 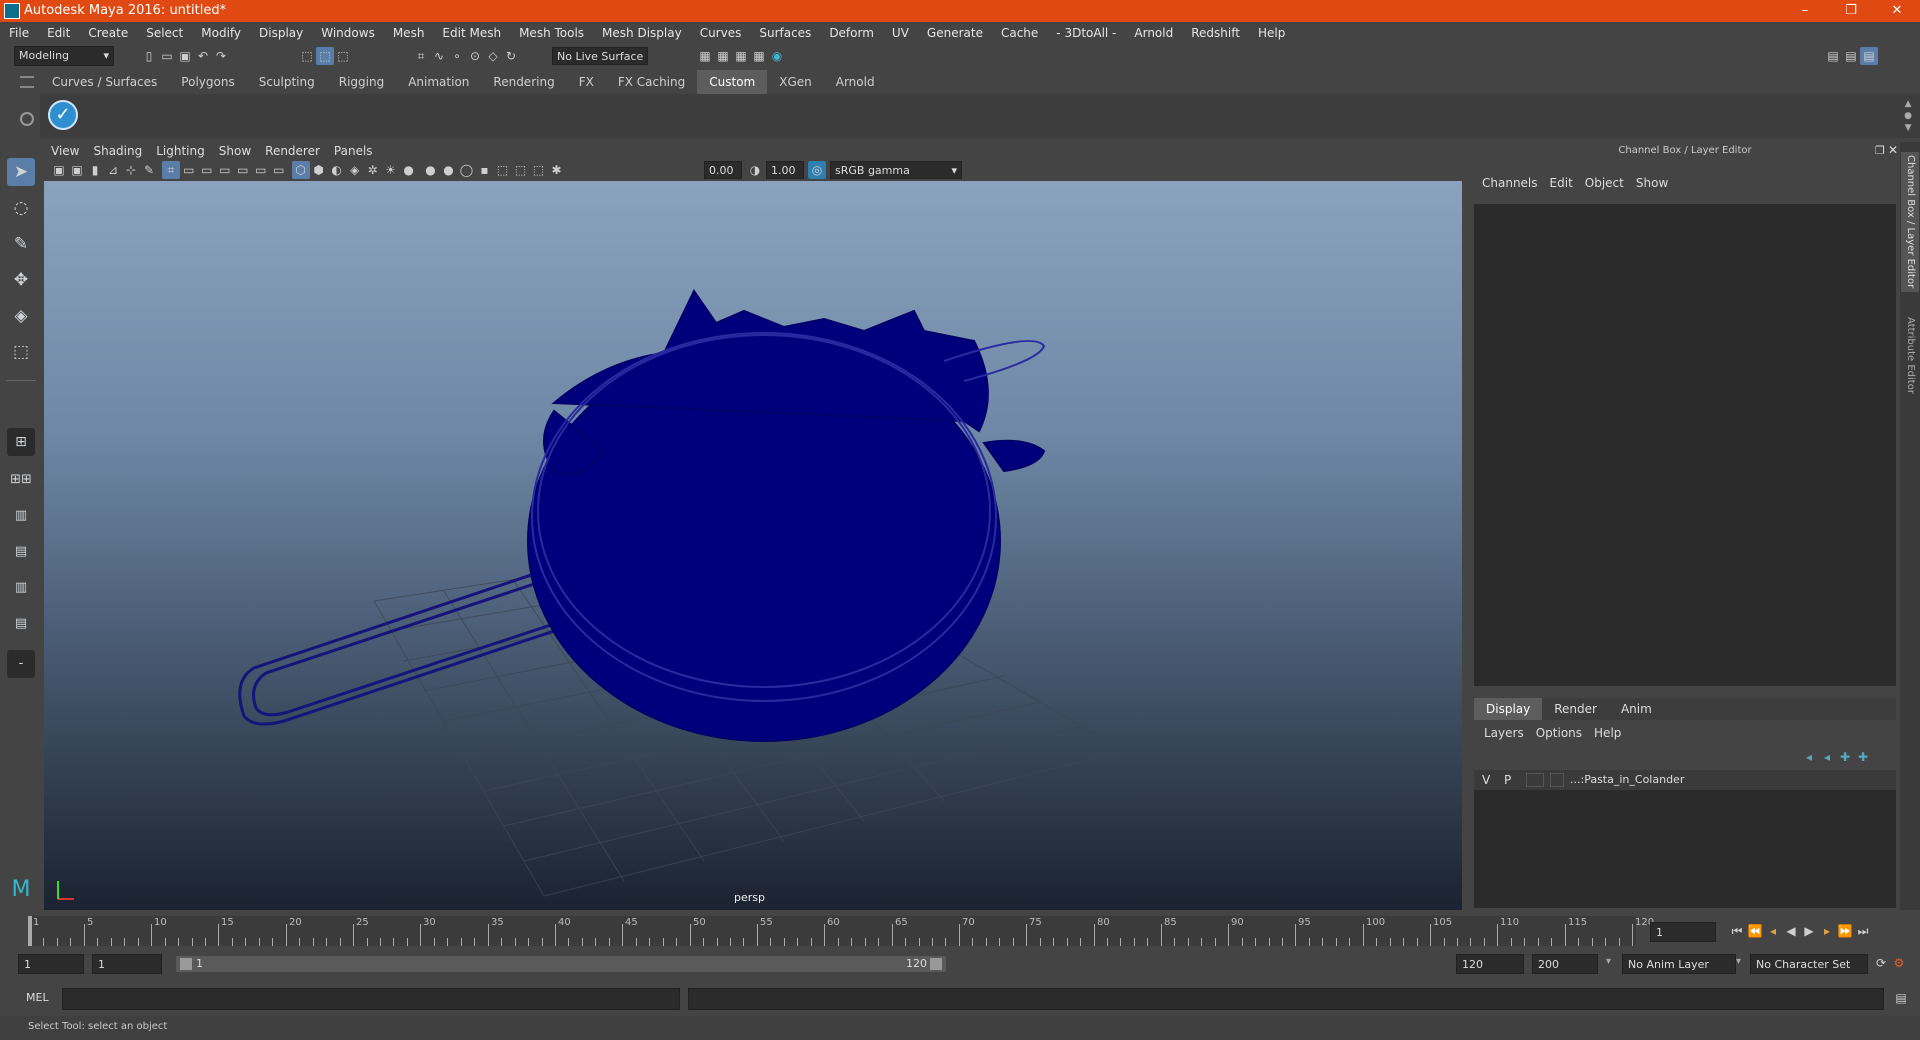 I want to click on menu-surfaces: Surfaces, so click(x=785, y=33).